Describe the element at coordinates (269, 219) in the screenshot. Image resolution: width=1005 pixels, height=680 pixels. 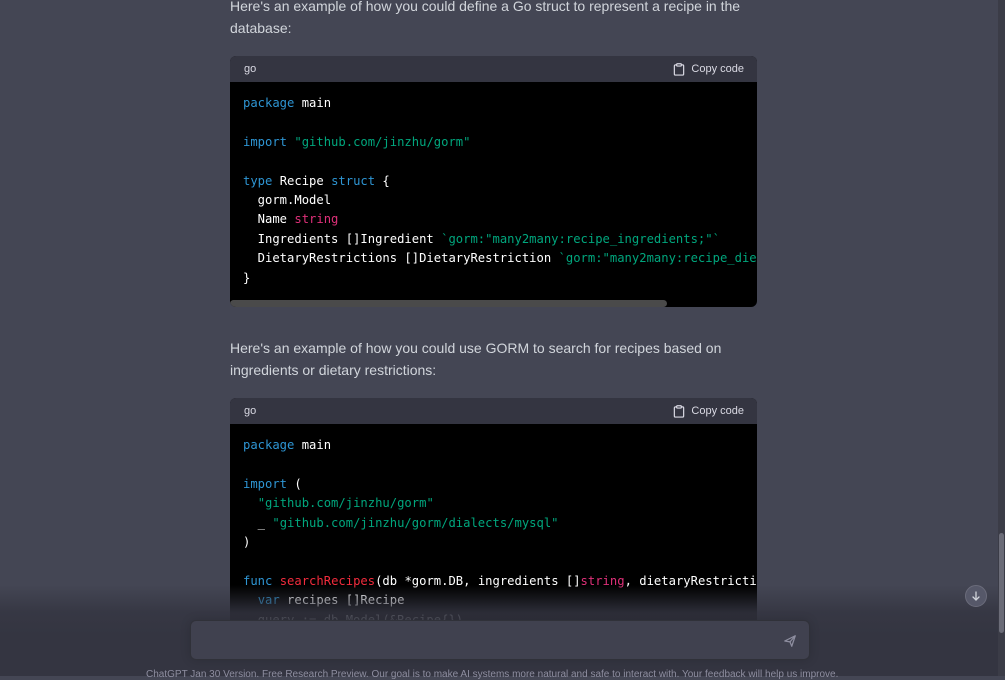
I see `code-token: Name` at that location.